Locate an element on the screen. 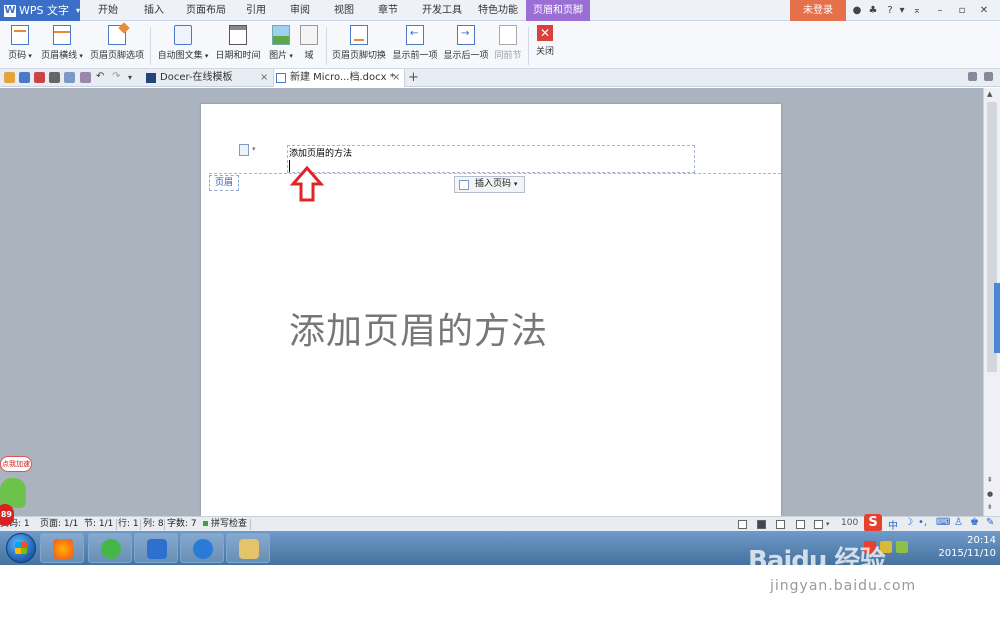 Image resolution: width=1000 pixels, height=624 pixels. tab-current-document: 新建 Micro...档.docx * × is located at coordinates (339, 78).